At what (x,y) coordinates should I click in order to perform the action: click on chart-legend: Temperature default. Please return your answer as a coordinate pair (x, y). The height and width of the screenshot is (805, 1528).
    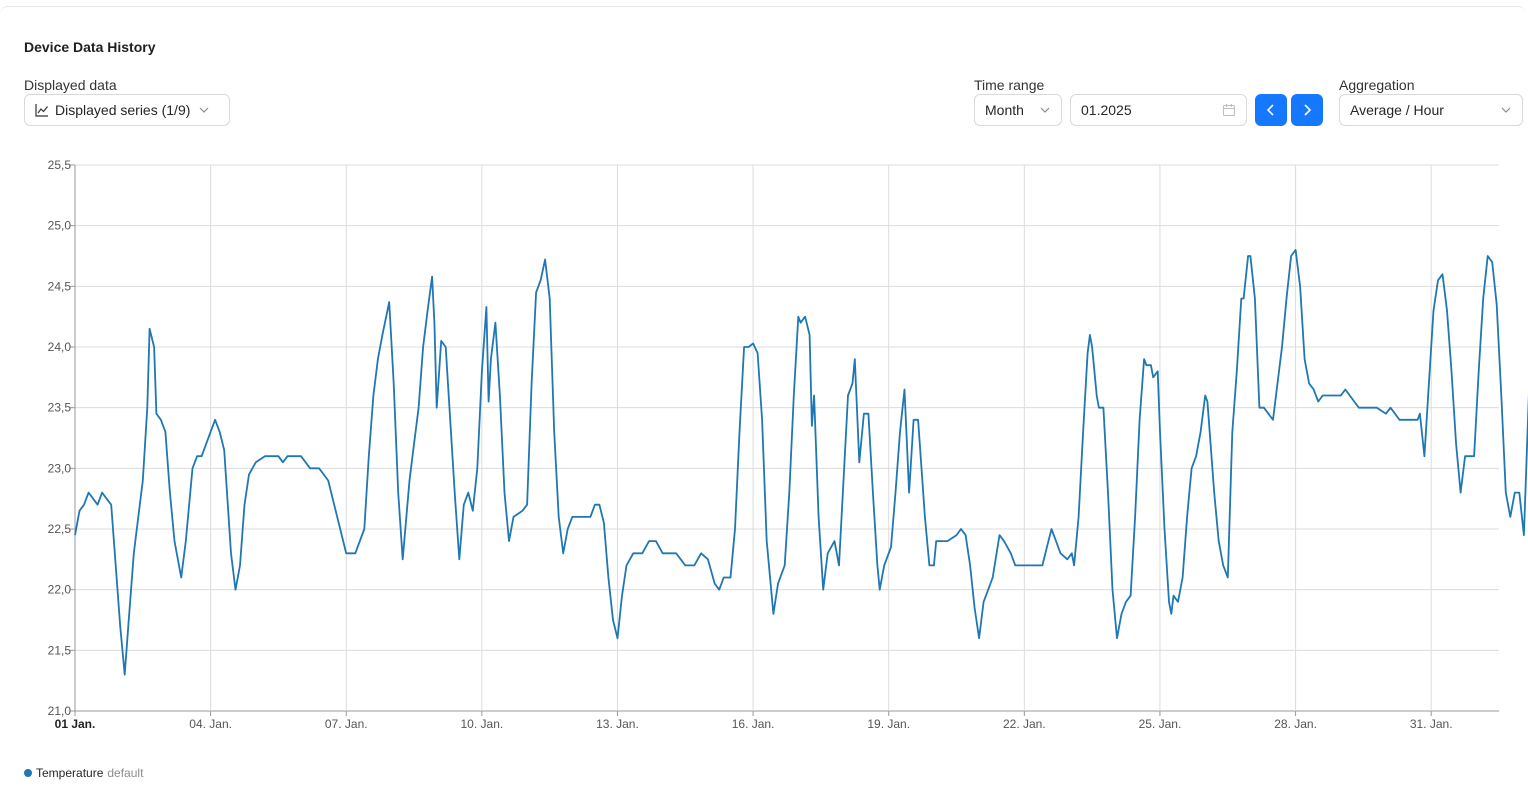
    Looking at the image, I should click on (83, 773).